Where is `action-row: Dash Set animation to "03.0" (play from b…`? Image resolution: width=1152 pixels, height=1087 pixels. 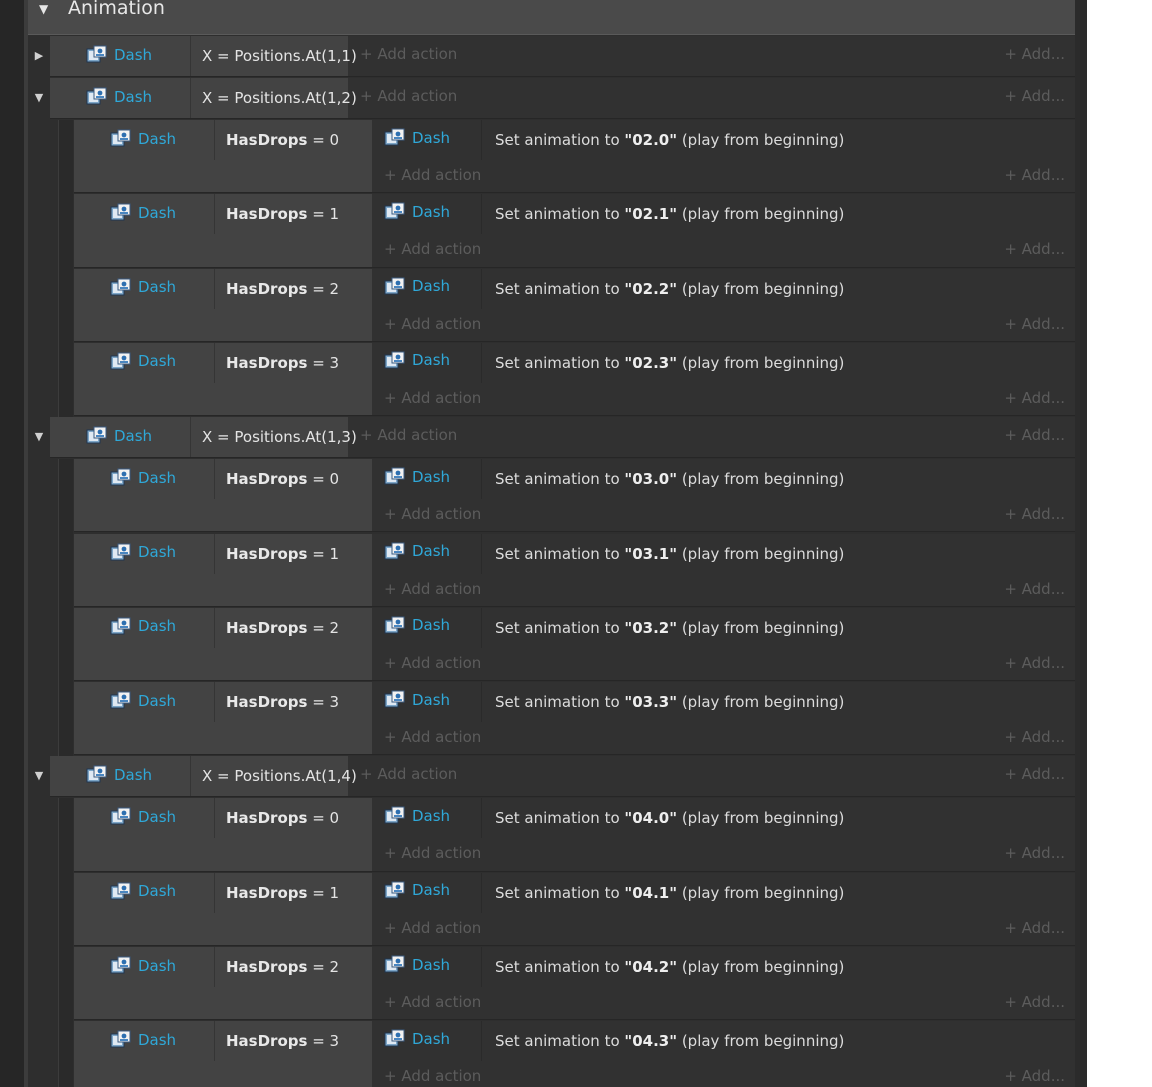
action-row: Dash Set animation to "03.0" (play from b… is located at coordinates (723, 495).